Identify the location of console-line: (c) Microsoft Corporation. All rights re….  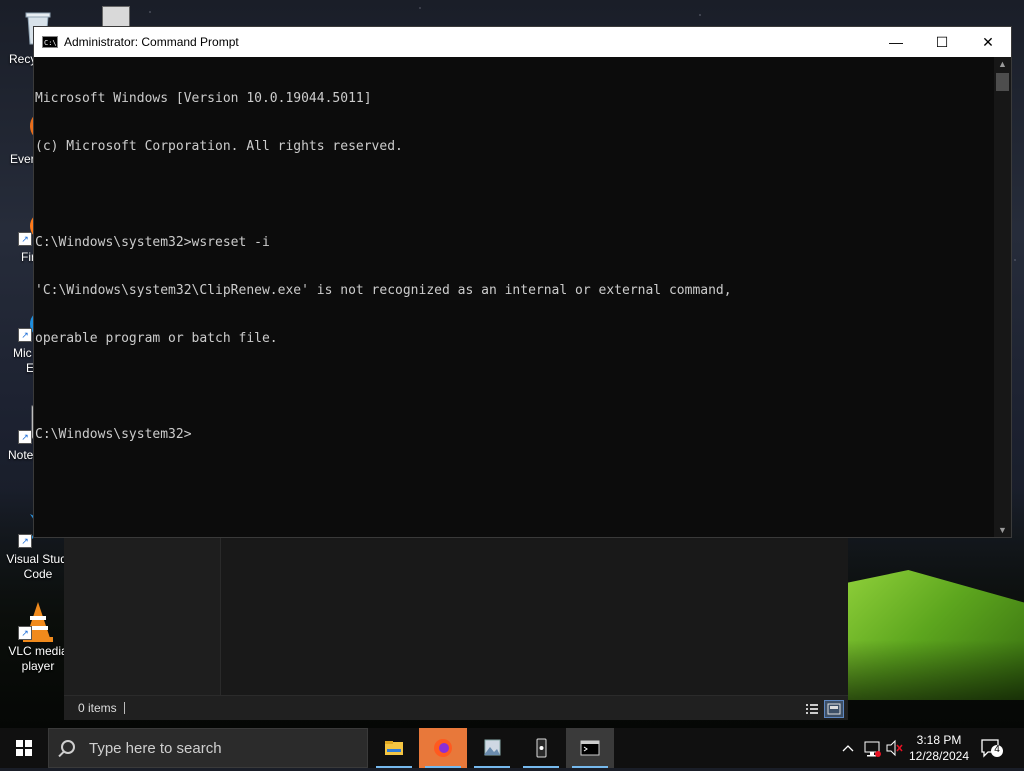
(219, 146).